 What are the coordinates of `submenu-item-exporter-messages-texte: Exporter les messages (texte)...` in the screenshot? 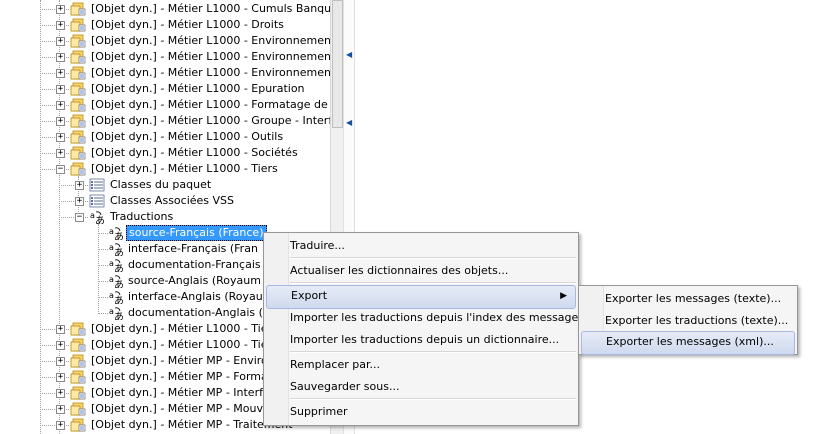 It's located at (688, 299).